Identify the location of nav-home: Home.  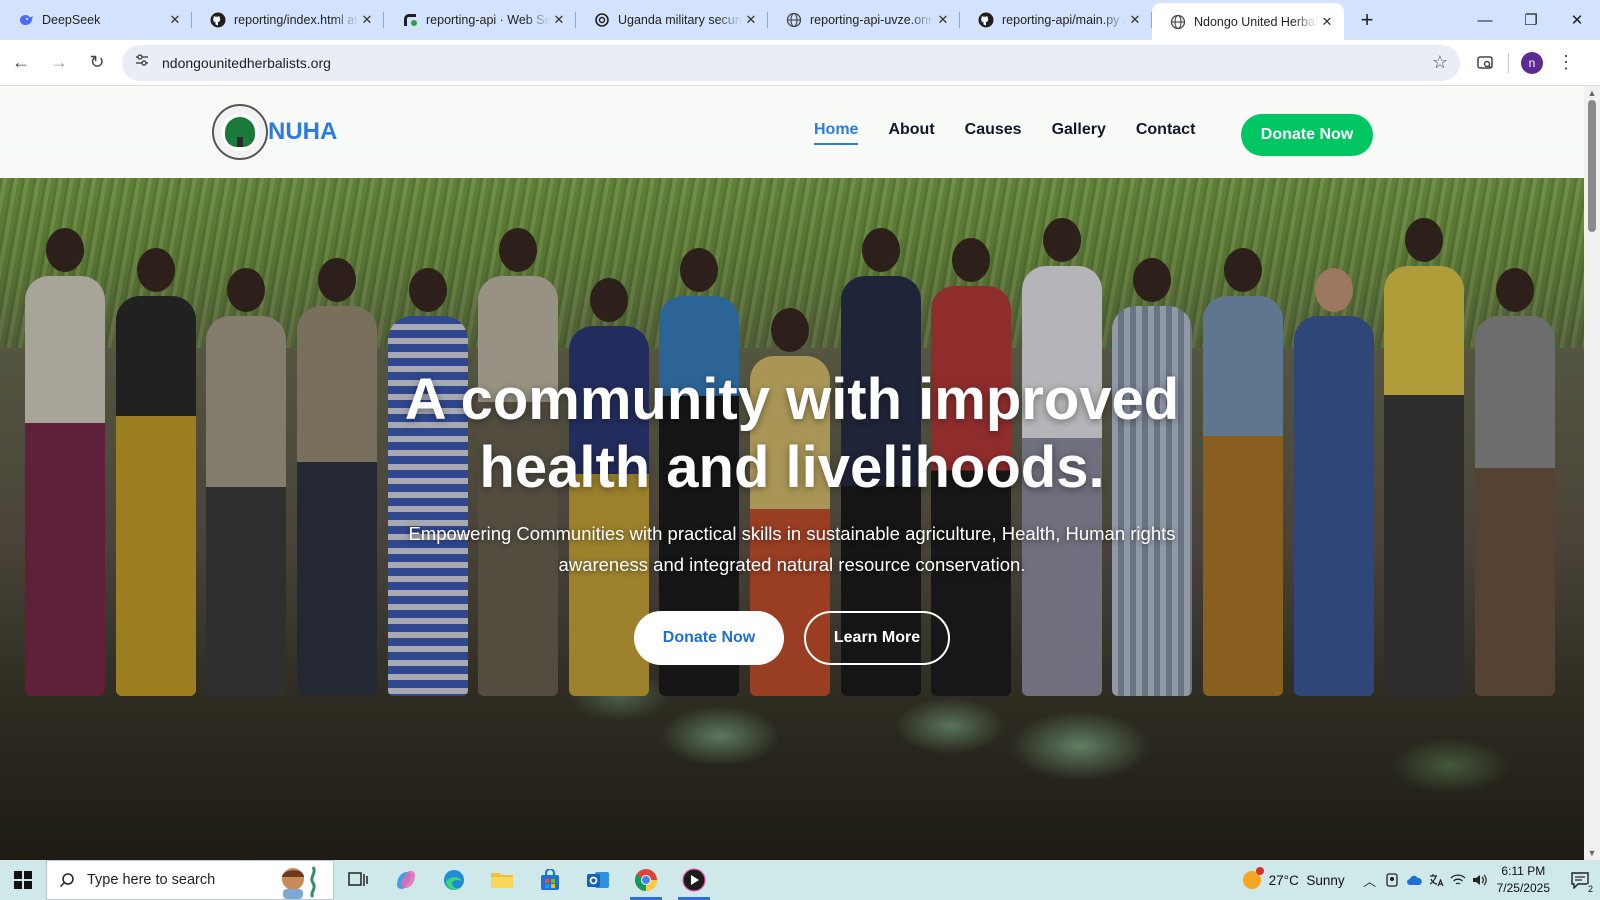
(836, 133).